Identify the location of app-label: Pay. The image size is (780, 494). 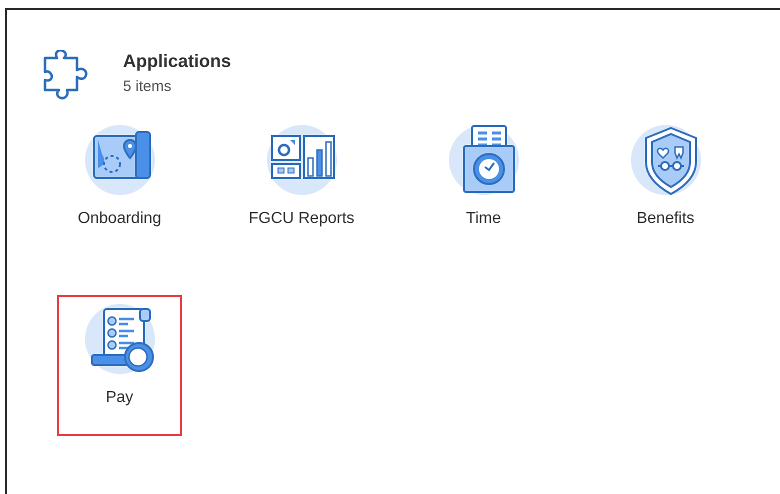
(120, 398).